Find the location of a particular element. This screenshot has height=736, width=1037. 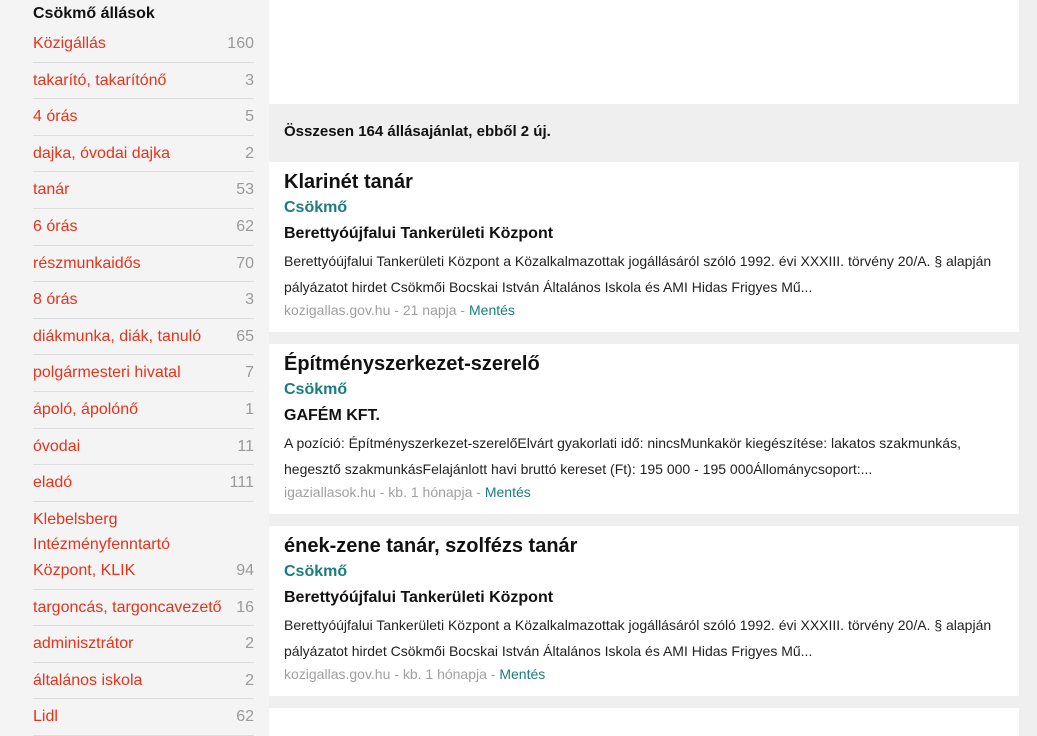

category-count: 111 is located at coordinates (241, 483).